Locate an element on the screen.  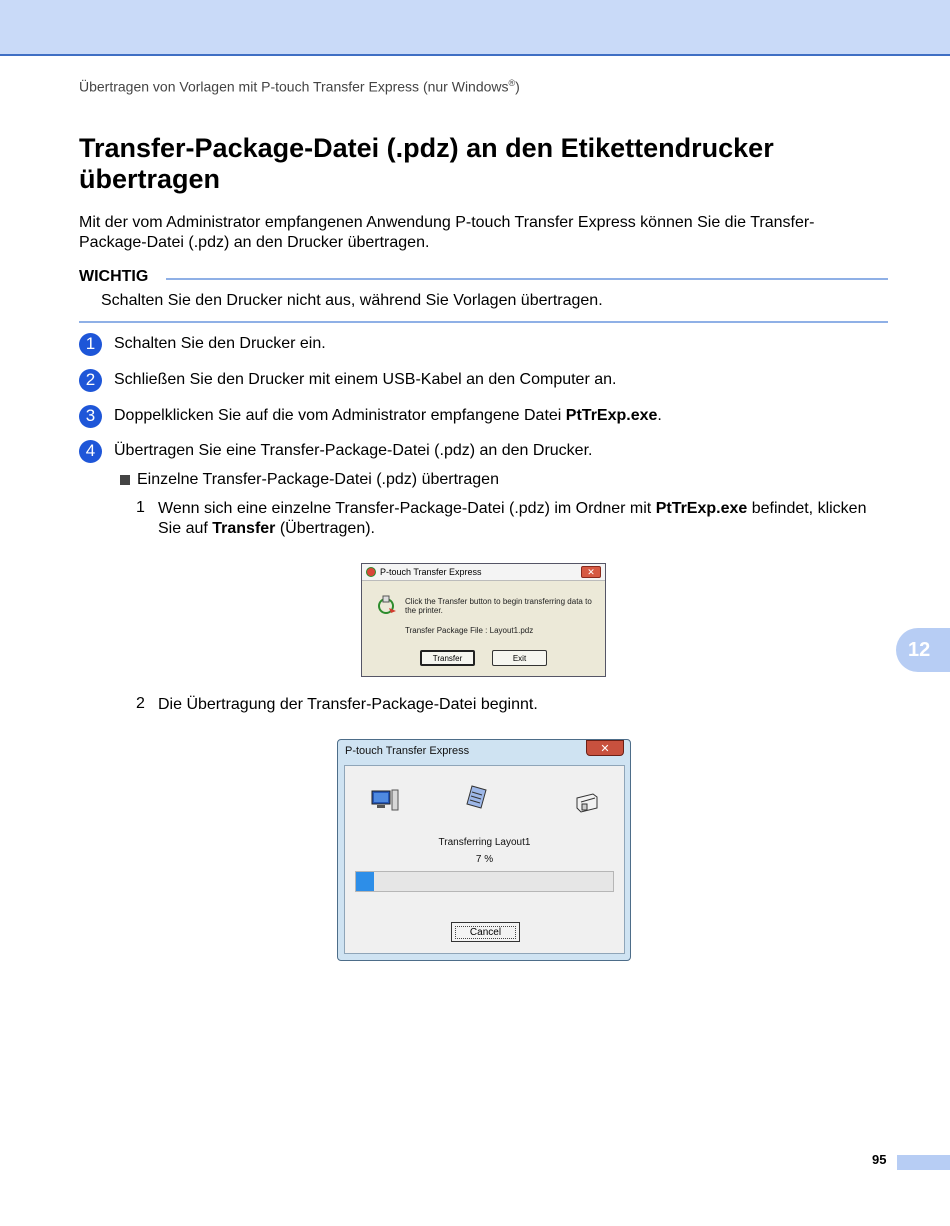
important-label: WICHTIG is located at coordinates (114, 276).